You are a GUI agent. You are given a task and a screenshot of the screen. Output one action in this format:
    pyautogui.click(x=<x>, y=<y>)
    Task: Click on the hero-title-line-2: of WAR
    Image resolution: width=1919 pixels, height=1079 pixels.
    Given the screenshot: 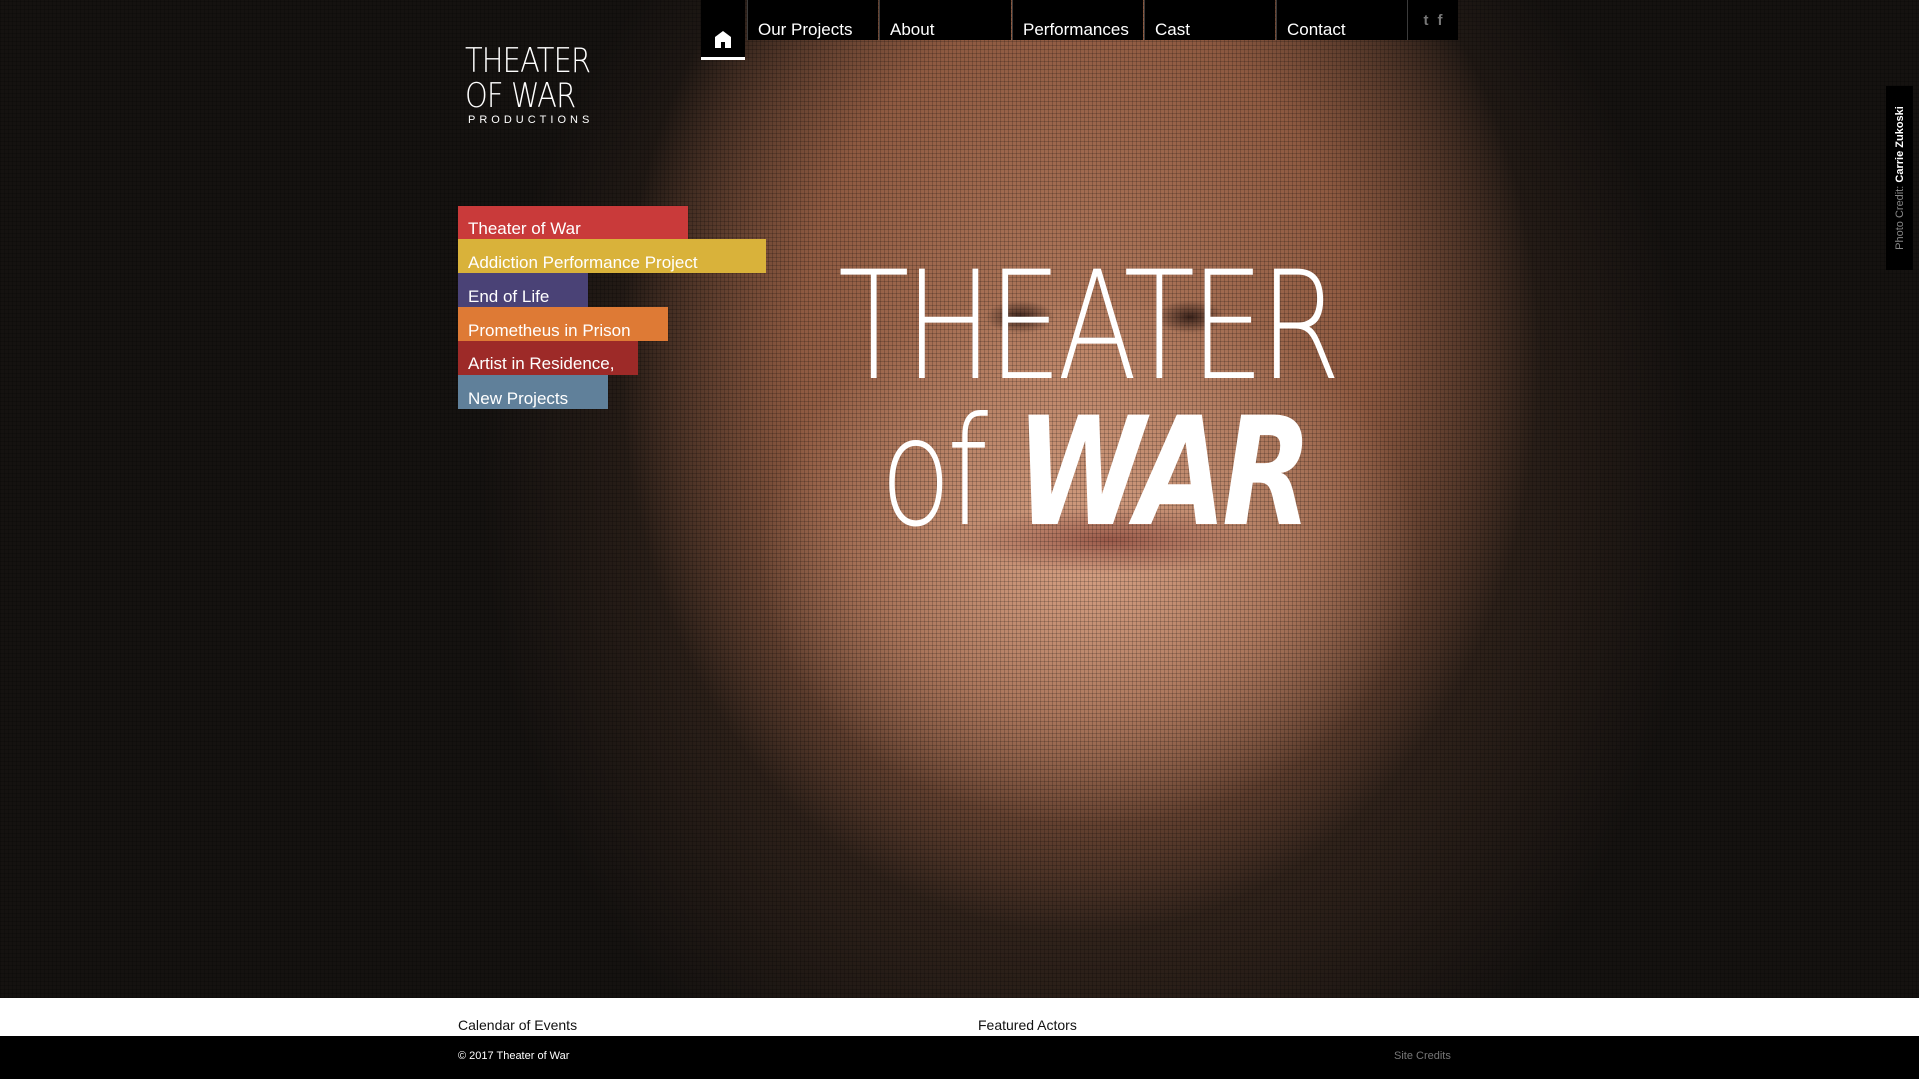 What is the action you would take?
    pyautogui.click(x=1096, y=473)
    